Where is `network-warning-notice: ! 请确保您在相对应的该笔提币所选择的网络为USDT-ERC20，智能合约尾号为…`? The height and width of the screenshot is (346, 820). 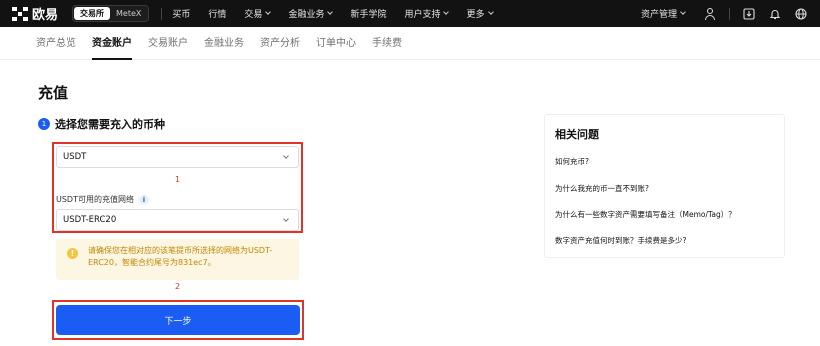 network-warning-notice: ! 请确保您在相对应的该笔提币所选择的网络为USDT-ERC20，智能合约尾号为… is located at coordinates (177, 259).